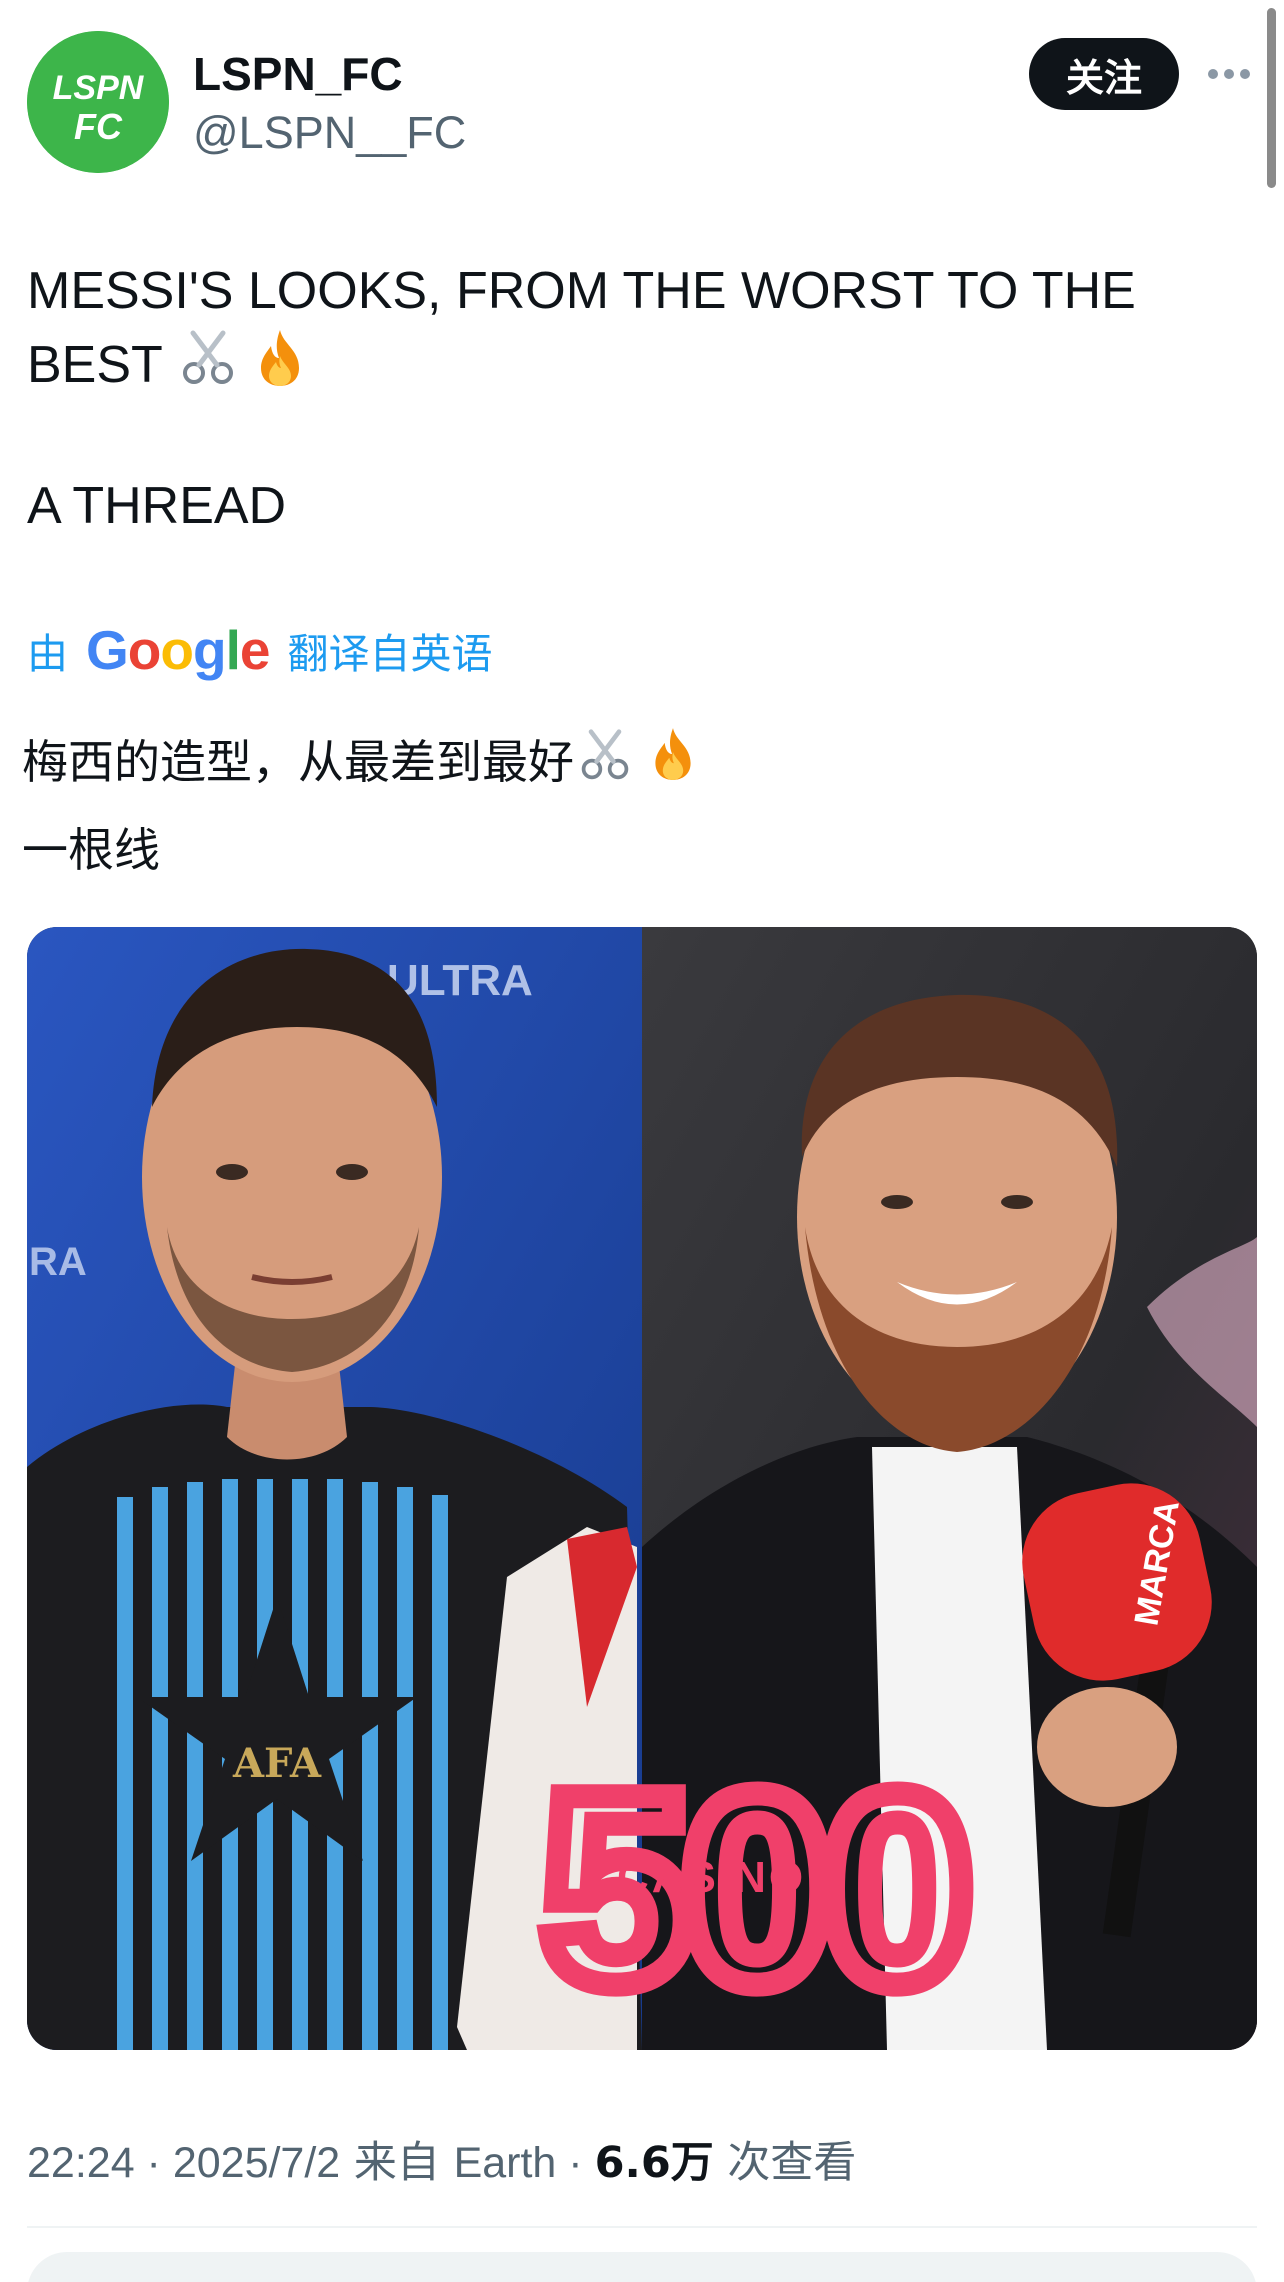  Describe the element at coordinates (178, 650) in the screenshot. I see `google-logo: Google` at that location.